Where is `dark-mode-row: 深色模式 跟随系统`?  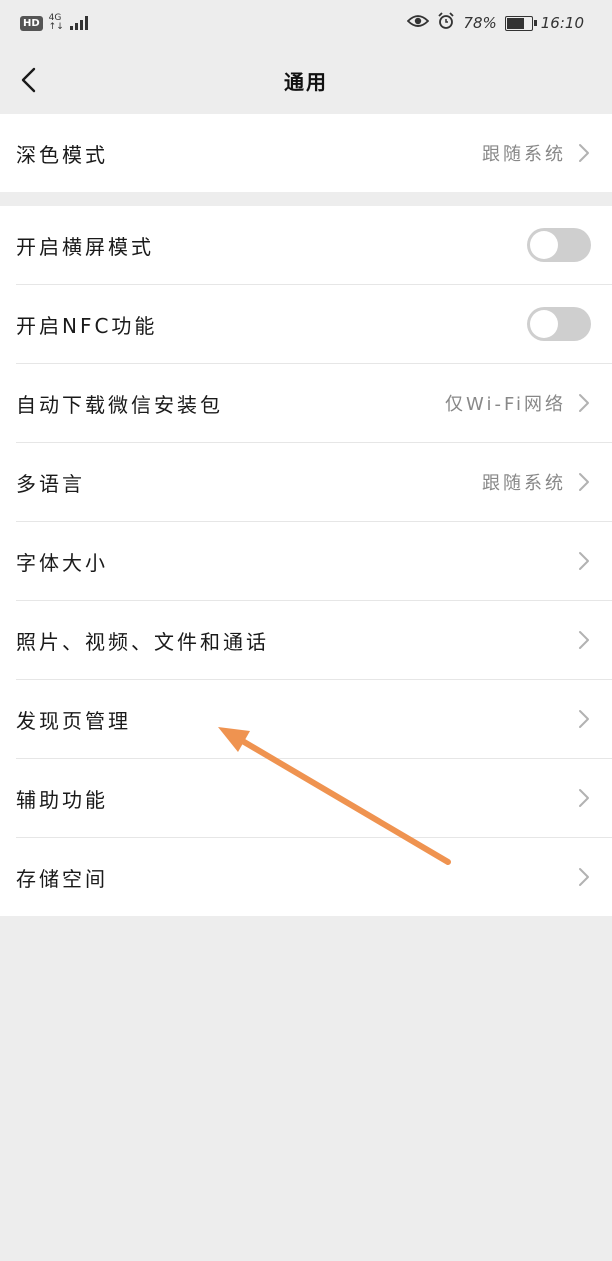 dark-mode-row: 深色模式 跟随系统 is located at coordinates (314, 153).